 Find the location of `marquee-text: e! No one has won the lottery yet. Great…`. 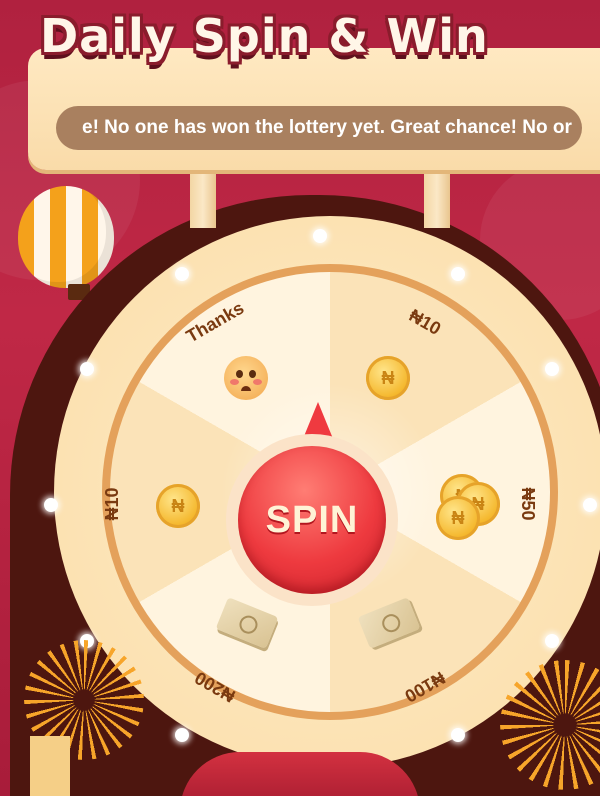

marquee-text: e! No one has won the lottery yet. Great… is located at coordinates (327, 127).